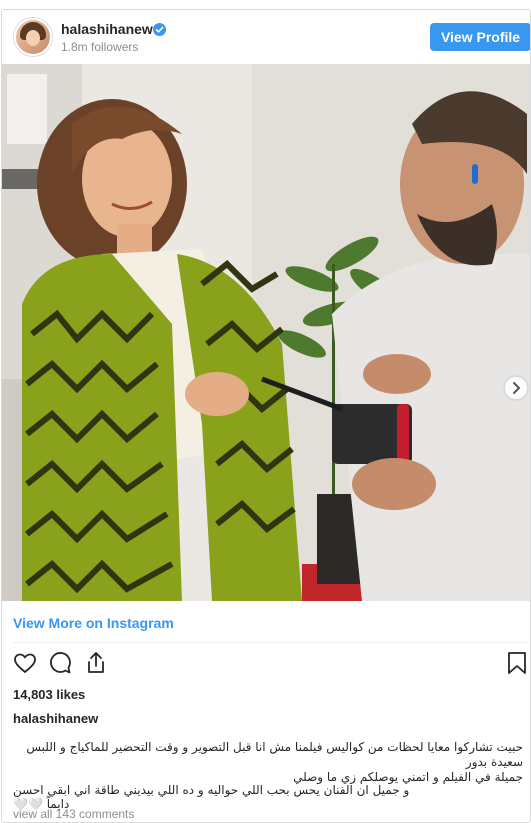 The width and height of the screenshot is (531, 823). I want to click on like-count: 14,803 likes, so click(49, 694).